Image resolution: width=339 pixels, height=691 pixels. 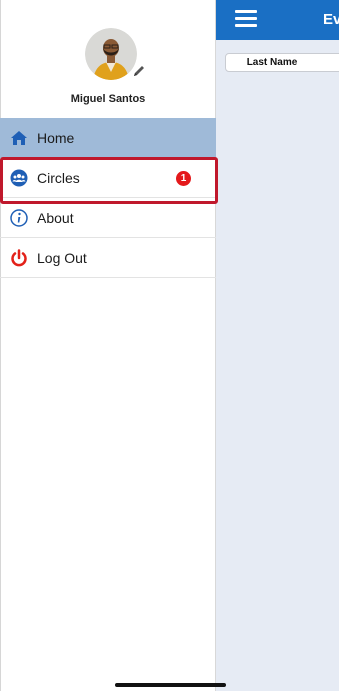 I want to click on avatar, so click(x=111, y=54).